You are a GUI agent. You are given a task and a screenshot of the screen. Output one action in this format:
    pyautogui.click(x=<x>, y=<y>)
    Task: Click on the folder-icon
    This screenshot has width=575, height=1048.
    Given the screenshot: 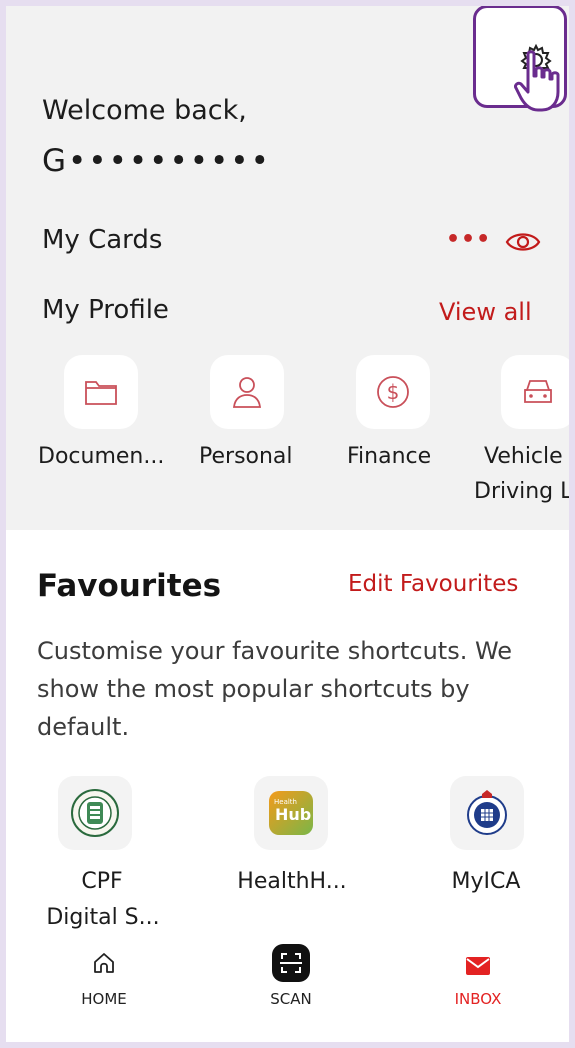 What is the action you would take?
    pyautogui.click(x=101, y=393)
    